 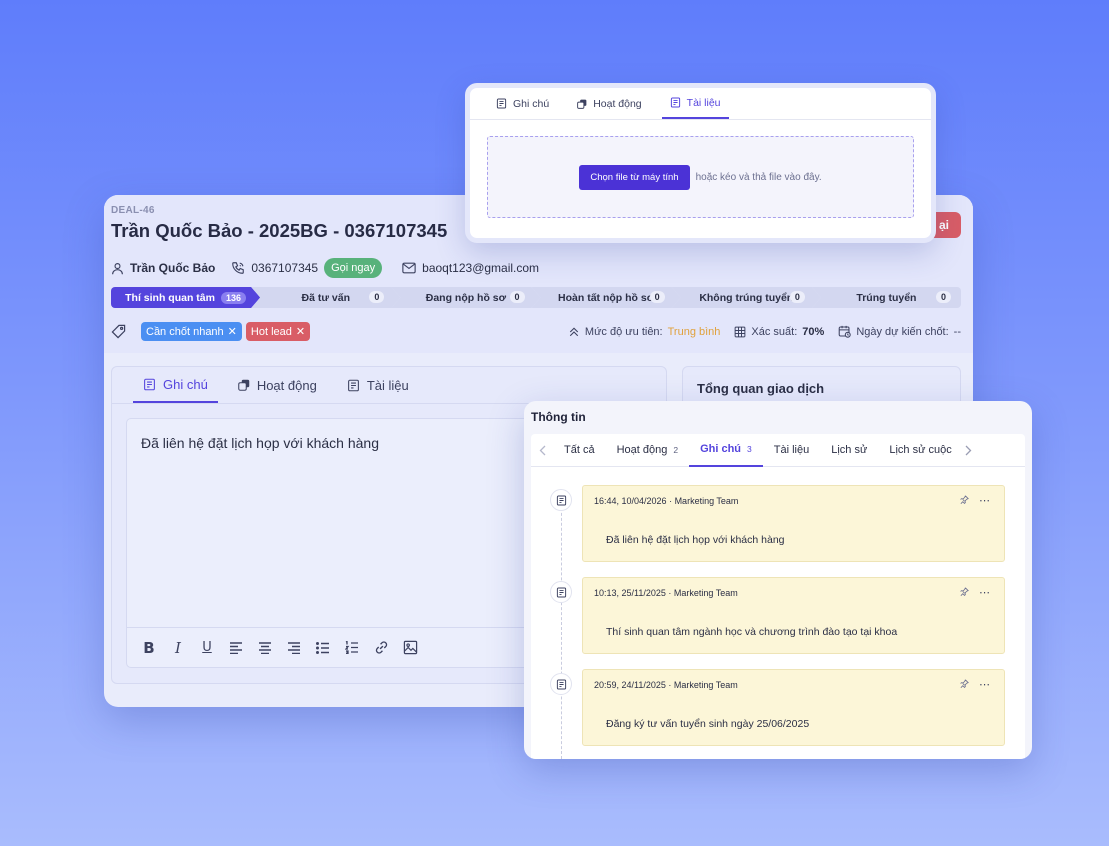 I want to click on tab-history: Lịch sử, so click(x=849, y=450).